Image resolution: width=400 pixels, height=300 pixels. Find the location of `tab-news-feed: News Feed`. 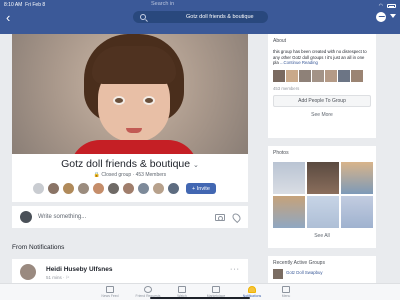

tab-news-feed: News Feed is located at coordinates (110, 292).